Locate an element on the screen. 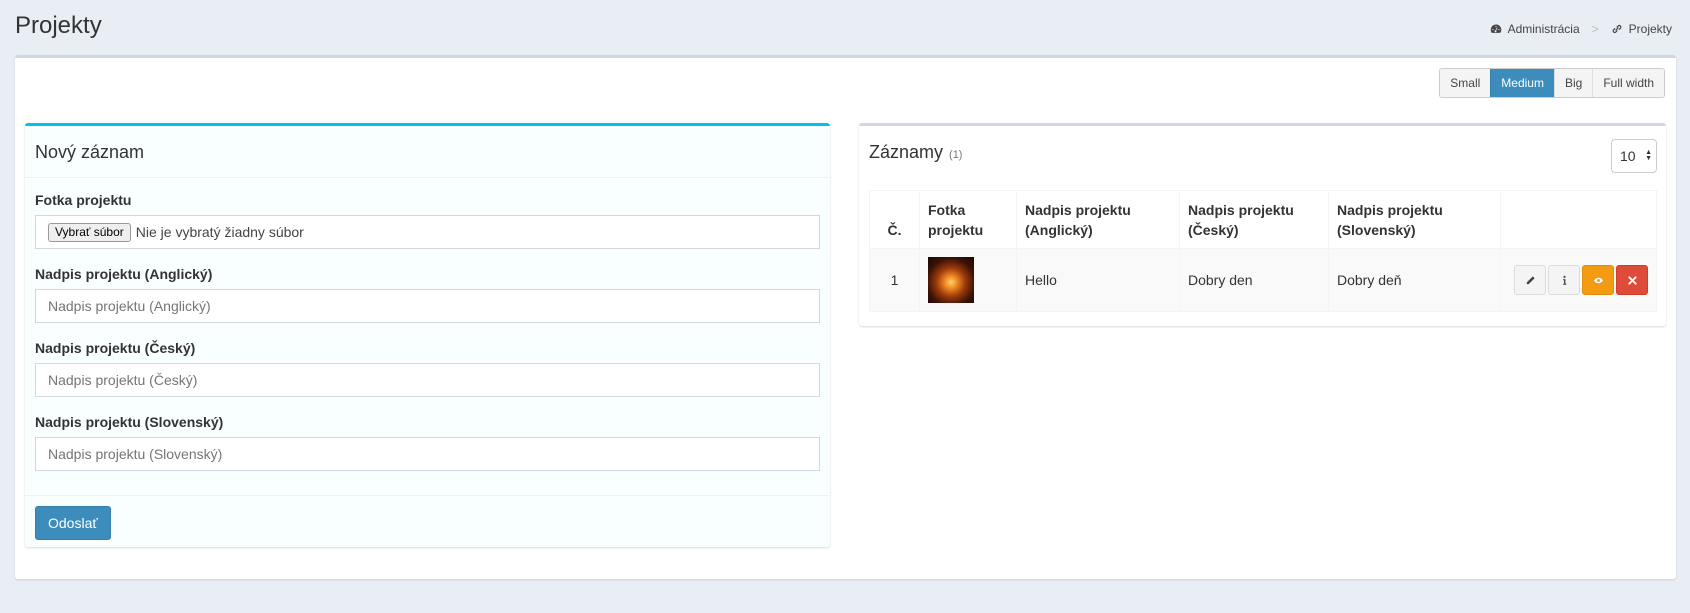 The height and width of the screenshot is (613, 1690). column-header-actions is located at coordinates (1578, 219).